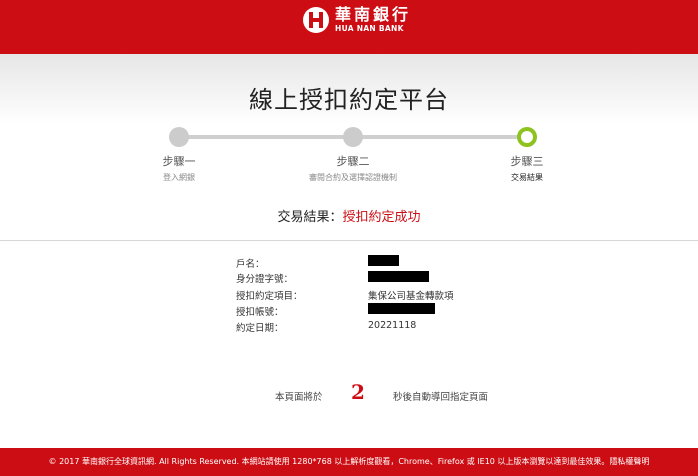  What do you see at coordinates (353, 161) in the screenshot?
I see `step-2-label: 步驟二` at bounding box center [353, 161].